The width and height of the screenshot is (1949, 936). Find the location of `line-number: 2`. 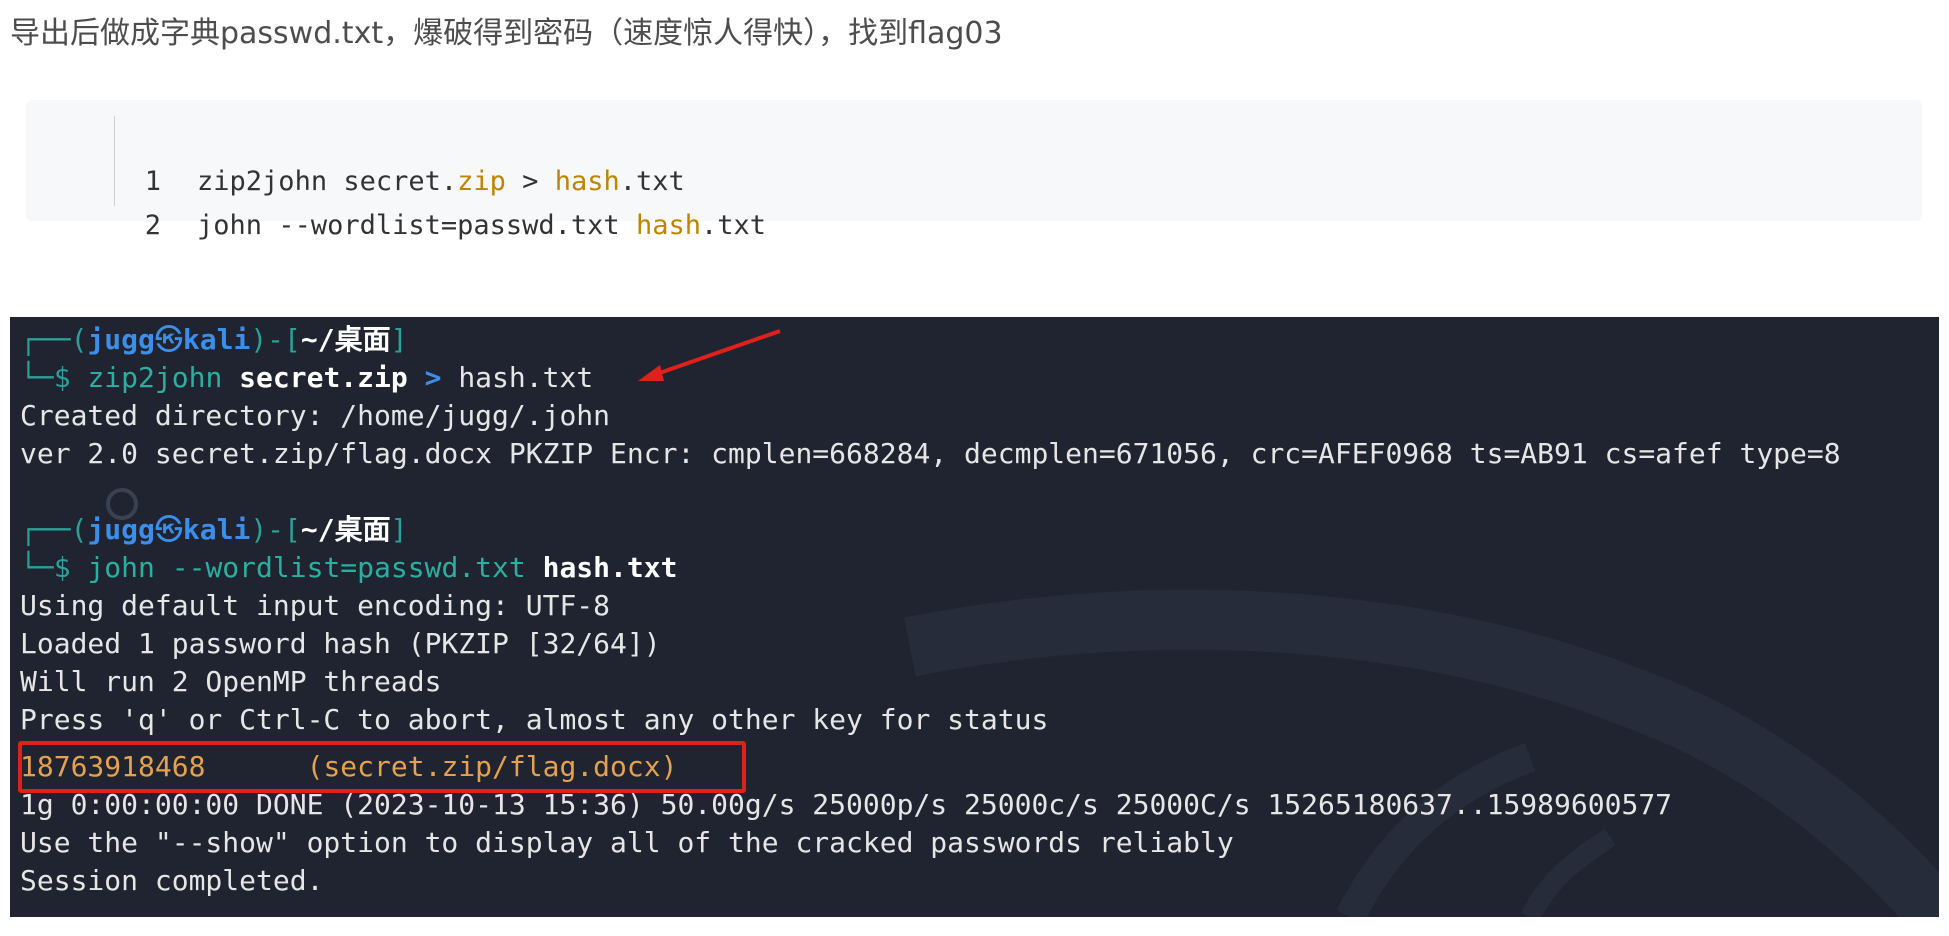

line-number: 2 is located at coordinates (153, 225).